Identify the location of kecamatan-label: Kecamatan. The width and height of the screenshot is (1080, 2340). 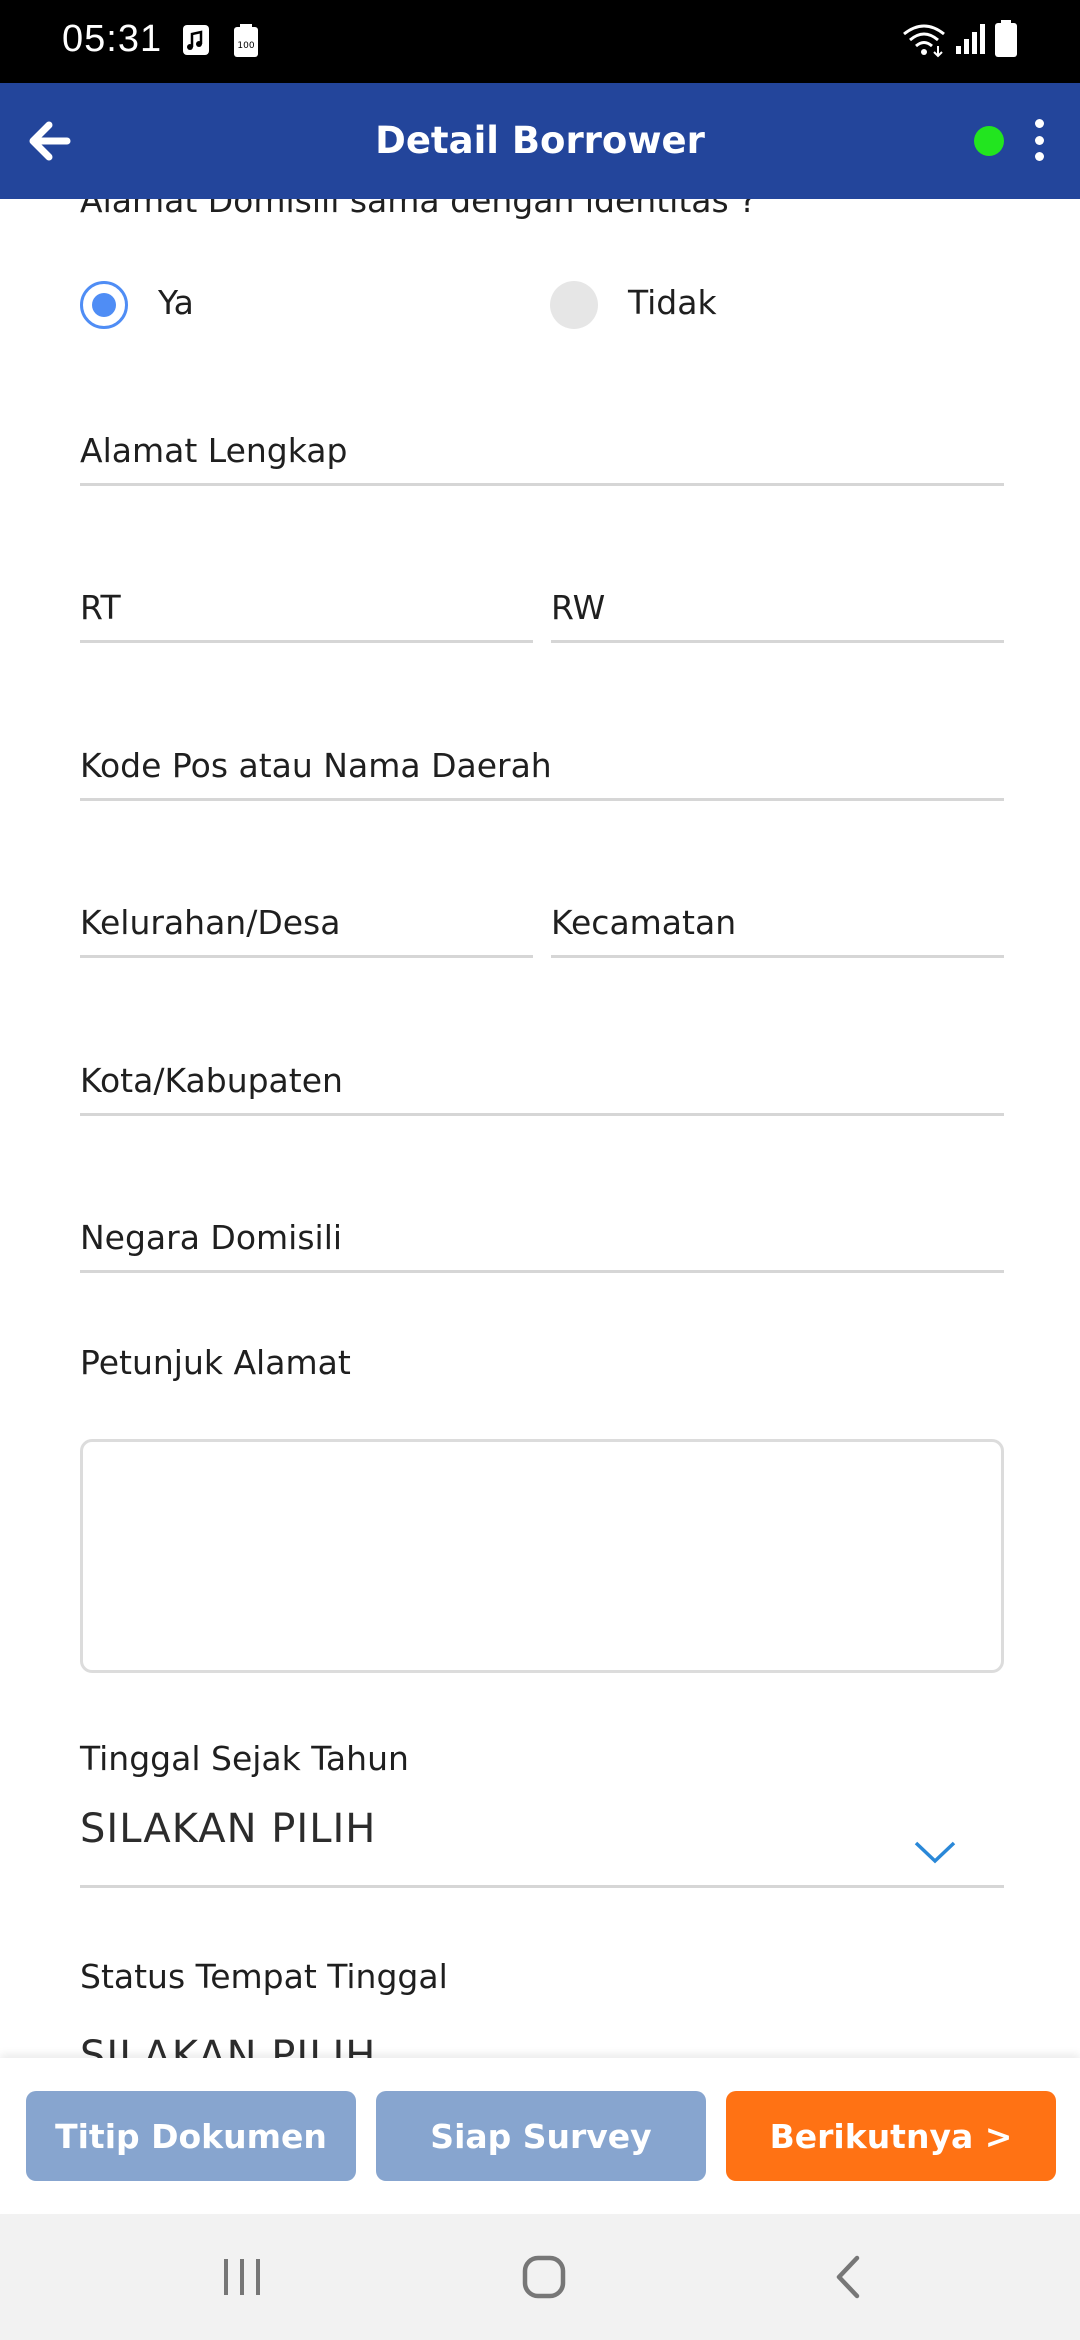
(644, 922).